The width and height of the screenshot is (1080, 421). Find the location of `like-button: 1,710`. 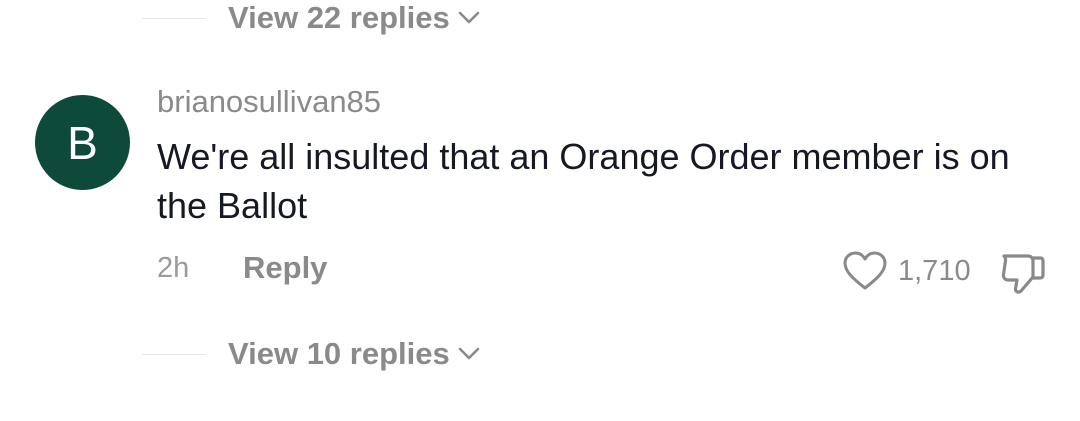

like-button: 1,710 is located at coordinates (906, 271).